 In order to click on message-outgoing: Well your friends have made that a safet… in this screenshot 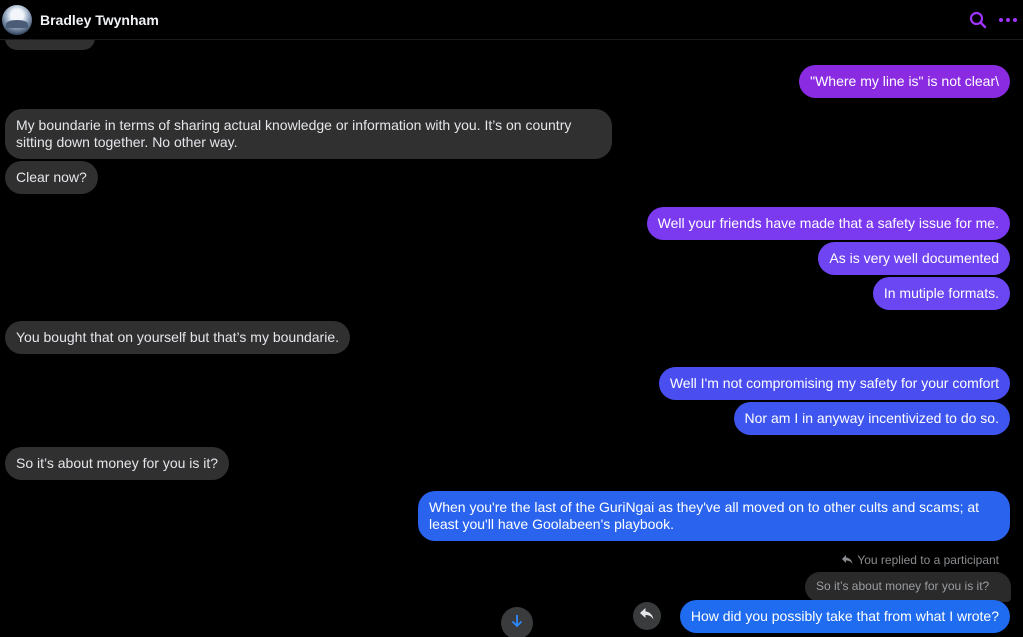, I will do `click(828, 223)`.